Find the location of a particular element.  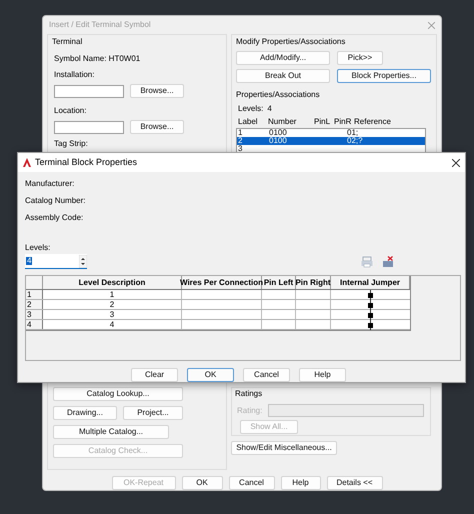

table-cell: 1 is located at coordinates (112, 294).